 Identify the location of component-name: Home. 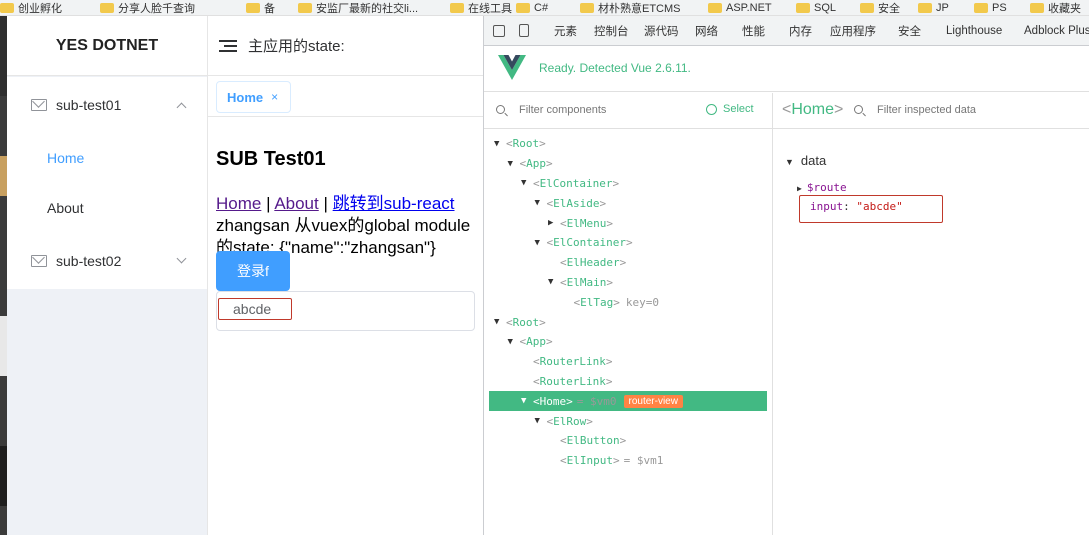
(553, 401).